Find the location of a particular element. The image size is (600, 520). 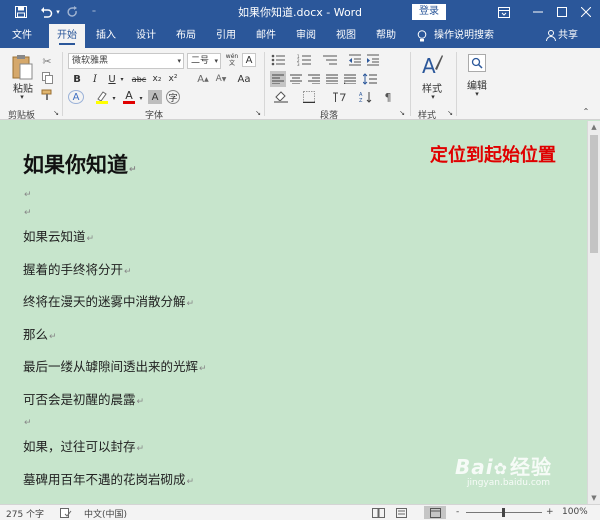

sort-icon: AZ is located at coordinates (366, 97).